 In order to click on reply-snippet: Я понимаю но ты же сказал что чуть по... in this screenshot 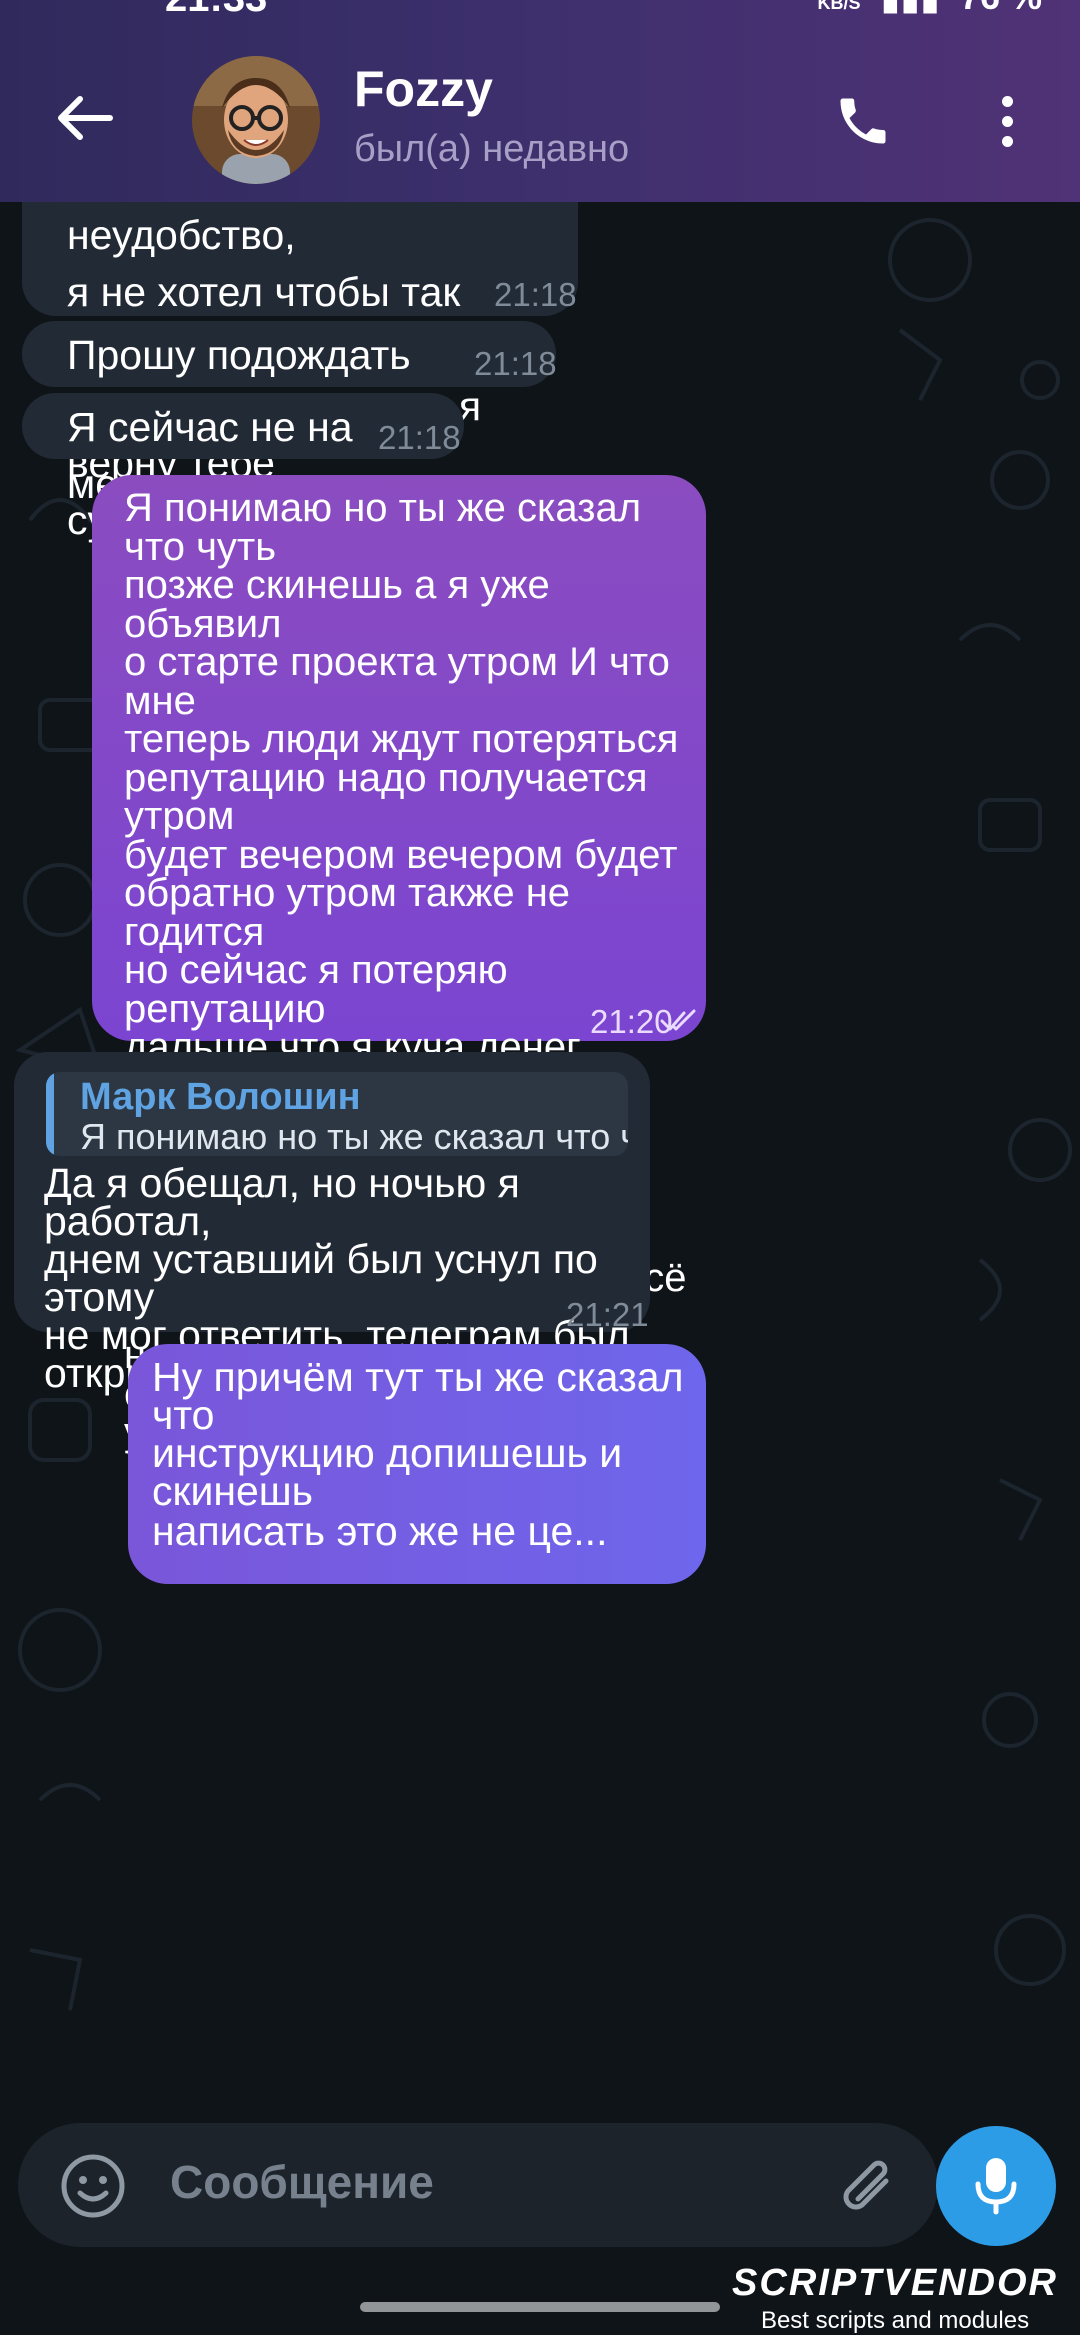, I will do `click(354, 1136)`.